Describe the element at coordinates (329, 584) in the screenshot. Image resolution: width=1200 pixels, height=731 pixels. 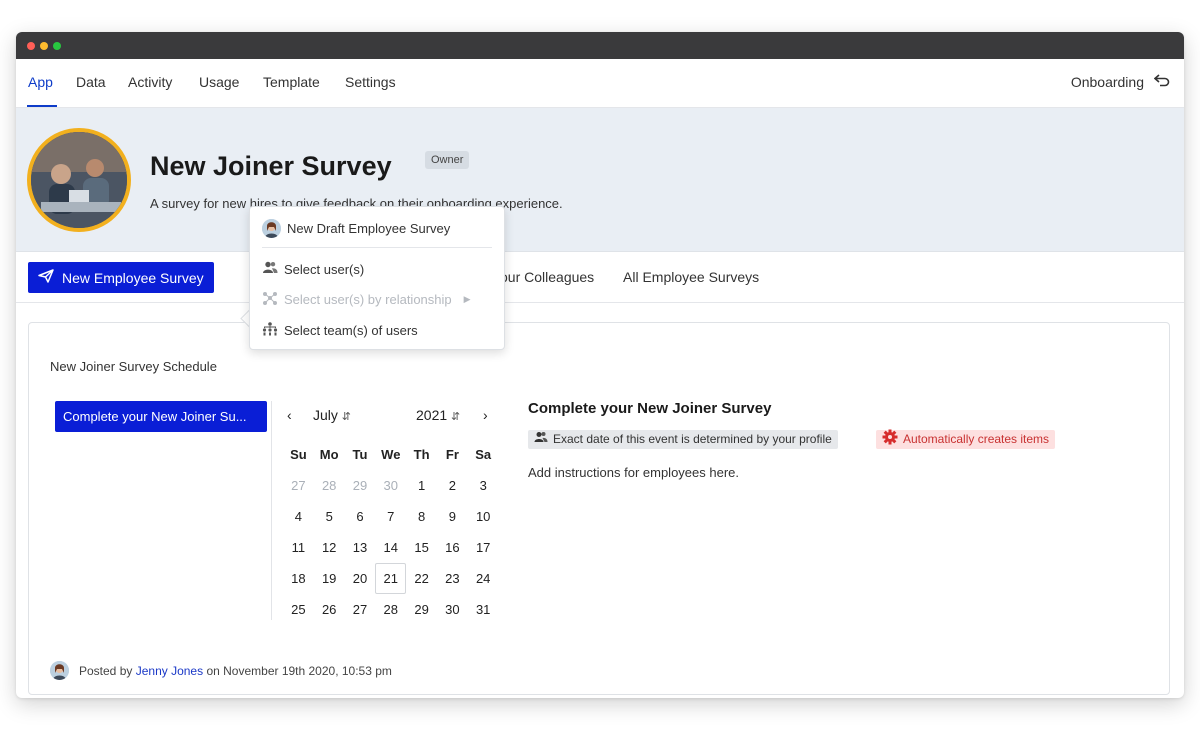
I see `calendar-day: 19` at that location.